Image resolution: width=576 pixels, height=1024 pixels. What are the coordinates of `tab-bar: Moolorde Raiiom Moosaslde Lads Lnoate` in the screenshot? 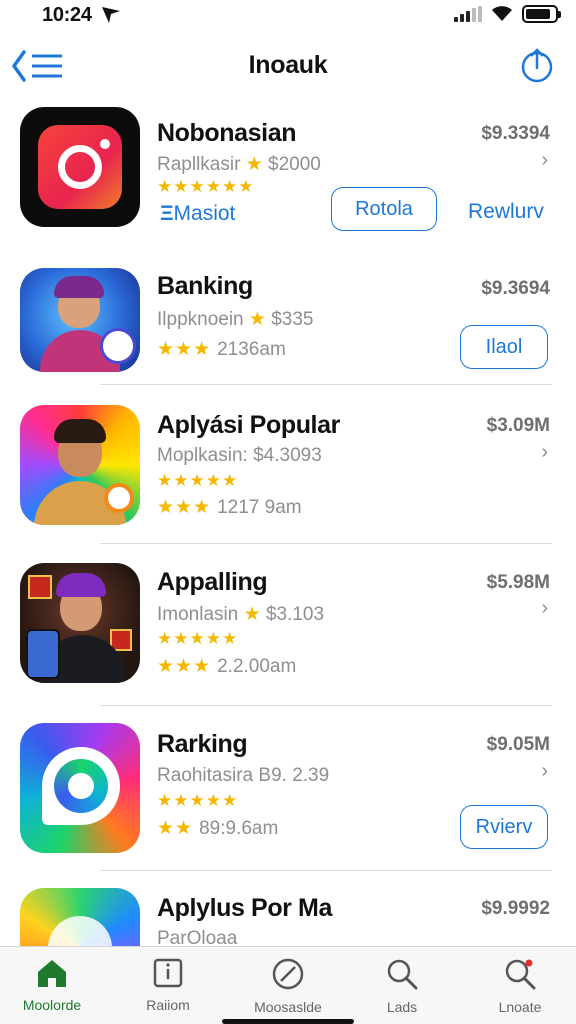 It's located at (288, 985).